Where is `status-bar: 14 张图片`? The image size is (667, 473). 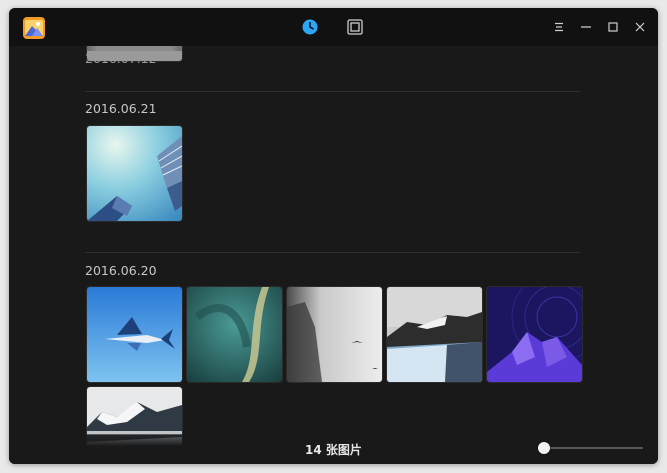
status-bar: 14 张图片 is located at coordinates (333, 449).